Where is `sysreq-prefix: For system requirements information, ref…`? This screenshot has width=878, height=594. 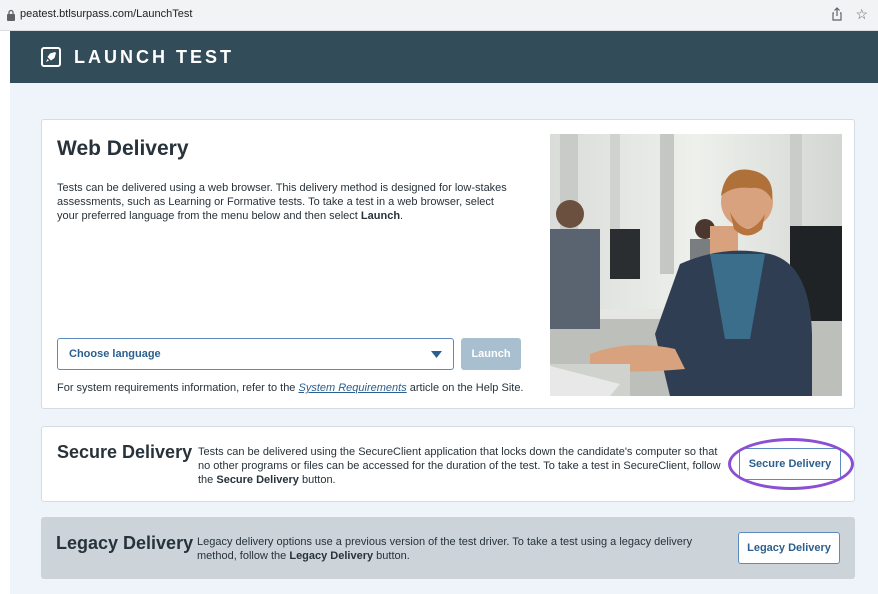 sysreq-prefix: For system requirements information, ref… is located at coordinates (178, 388).